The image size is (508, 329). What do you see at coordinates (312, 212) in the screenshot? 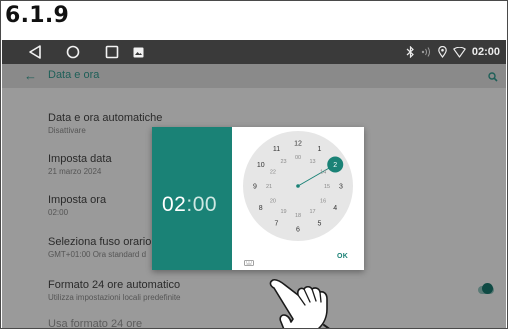
I see `hour-inner-17: 17` at bounding box center [312, 212].